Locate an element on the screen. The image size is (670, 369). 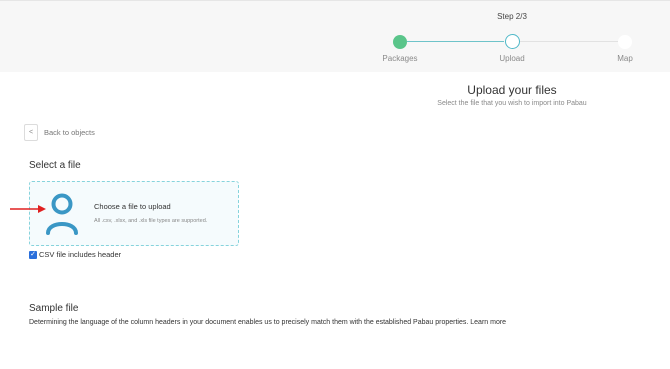
sample-file-heading: Sample file is located at coordinates (54, 308).